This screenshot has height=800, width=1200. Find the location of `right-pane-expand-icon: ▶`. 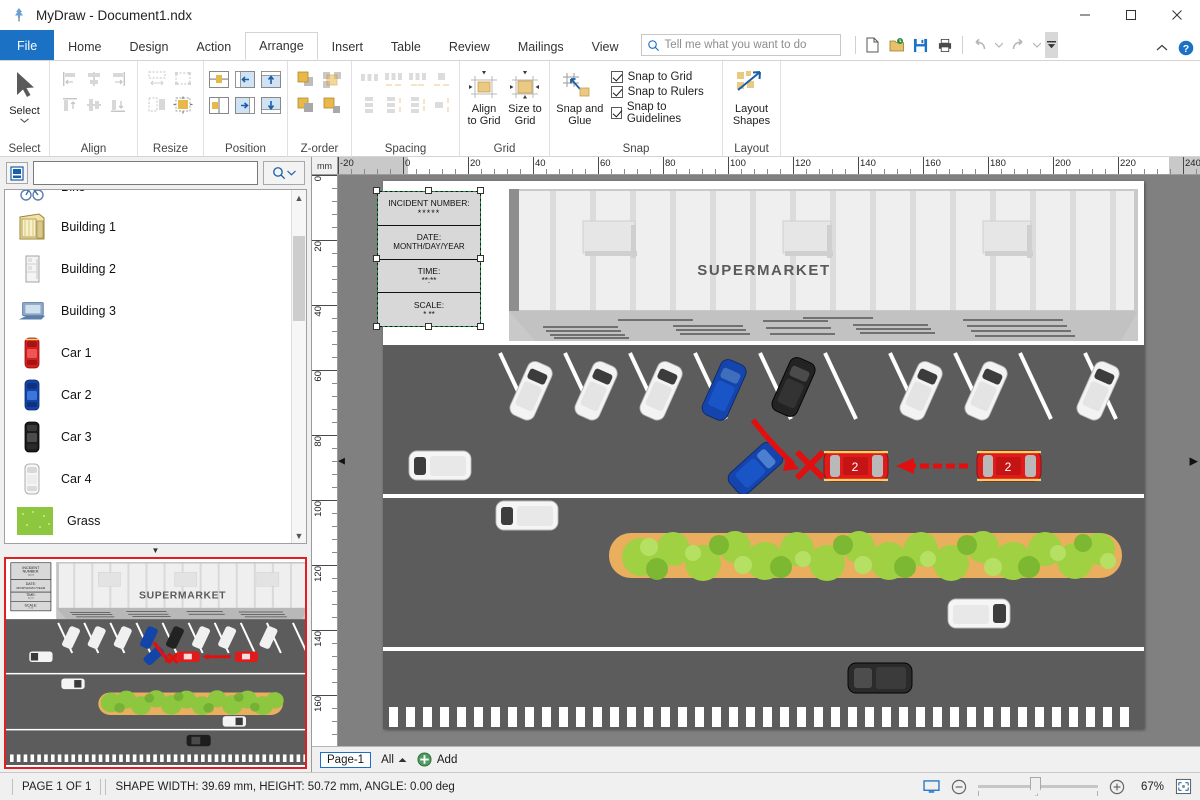

right-pane-expand-icon: ▶ is located at coordinates (1194, 460).